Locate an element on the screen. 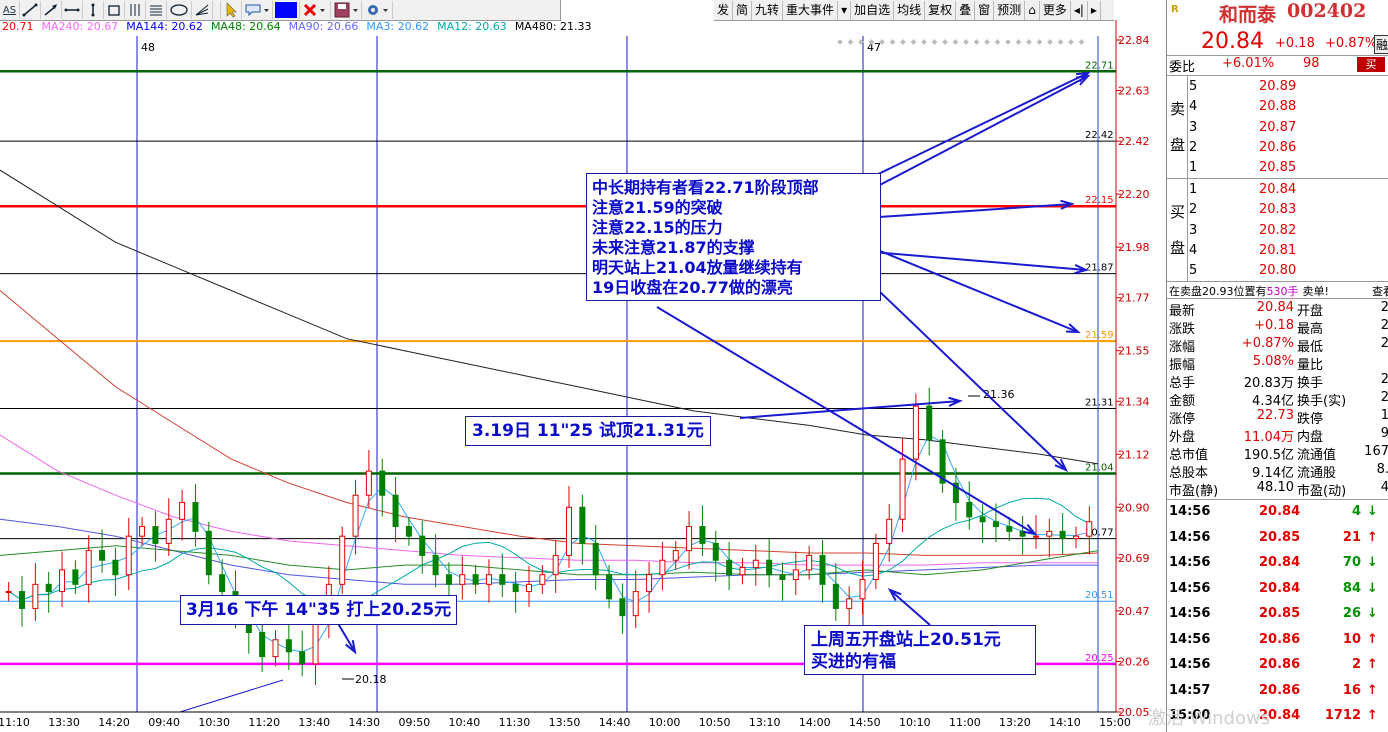 Image resolution: width=1388 pixels, height=732 pixels. tick-time: 14:56 is located at coordinates (1190, 562).